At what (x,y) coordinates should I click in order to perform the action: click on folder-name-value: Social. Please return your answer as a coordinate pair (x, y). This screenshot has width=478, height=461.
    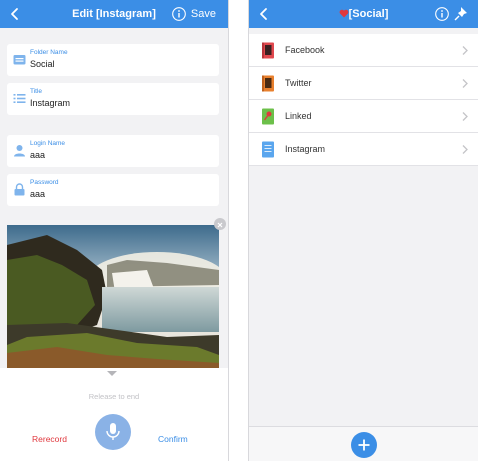
    Looking at the image, I should click on (42, 64).